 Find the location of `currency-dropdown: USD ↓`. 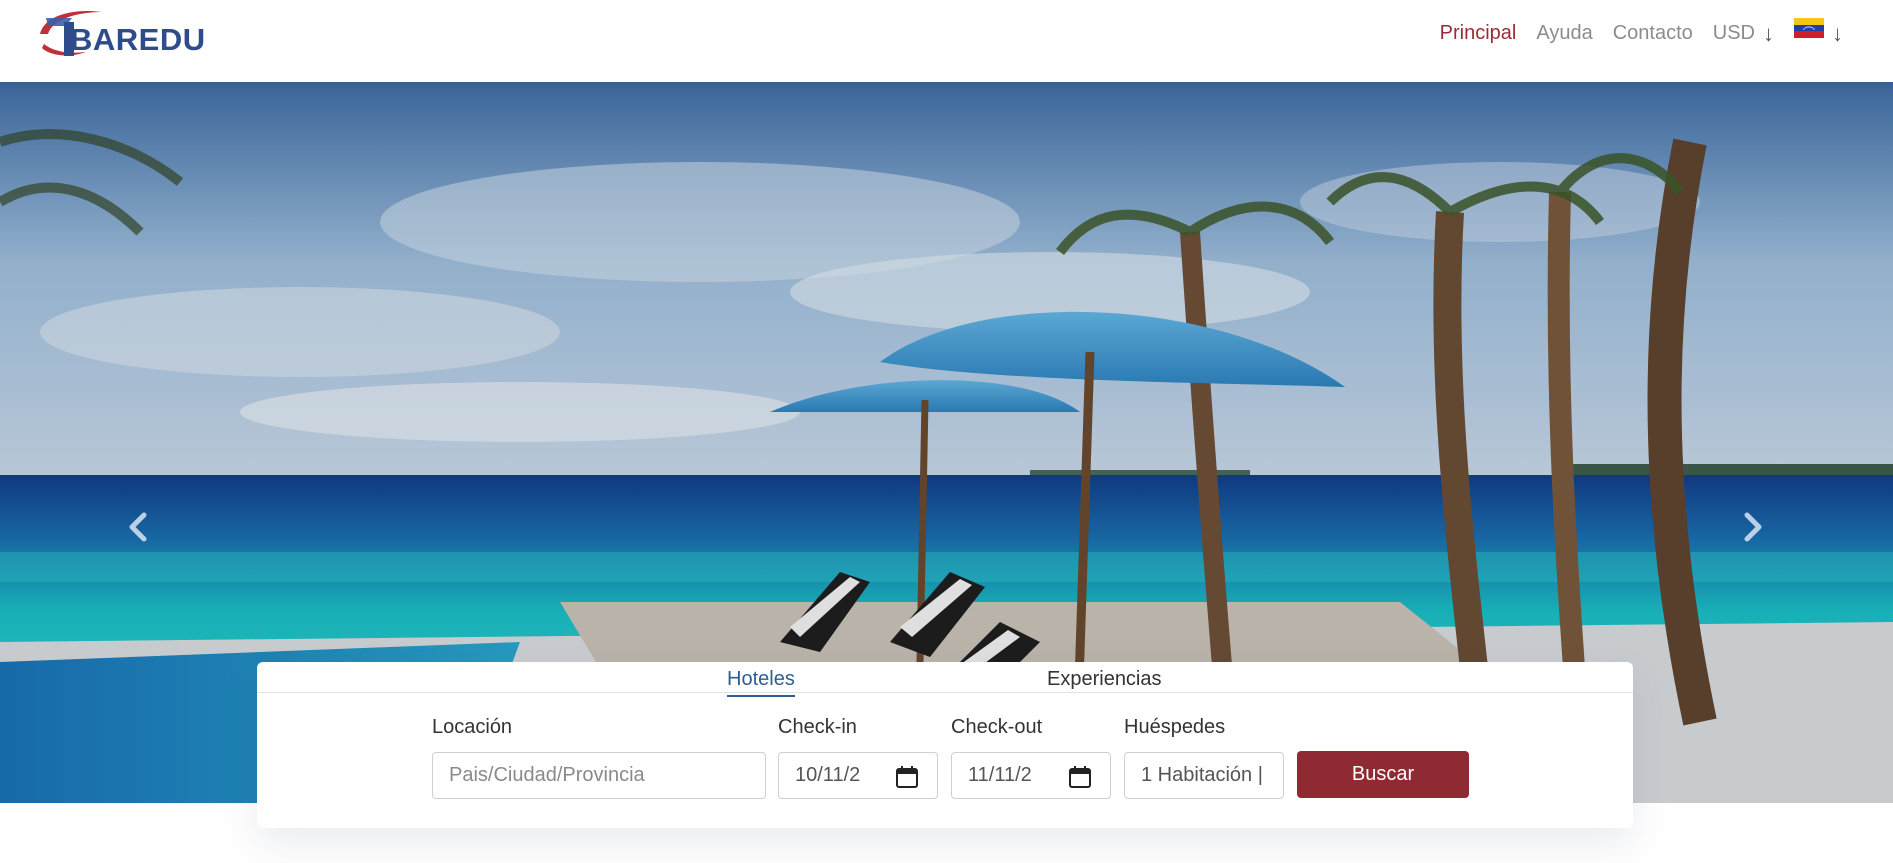

currency-dropdown: USD ↓ is located at coordinates (1743, 33).